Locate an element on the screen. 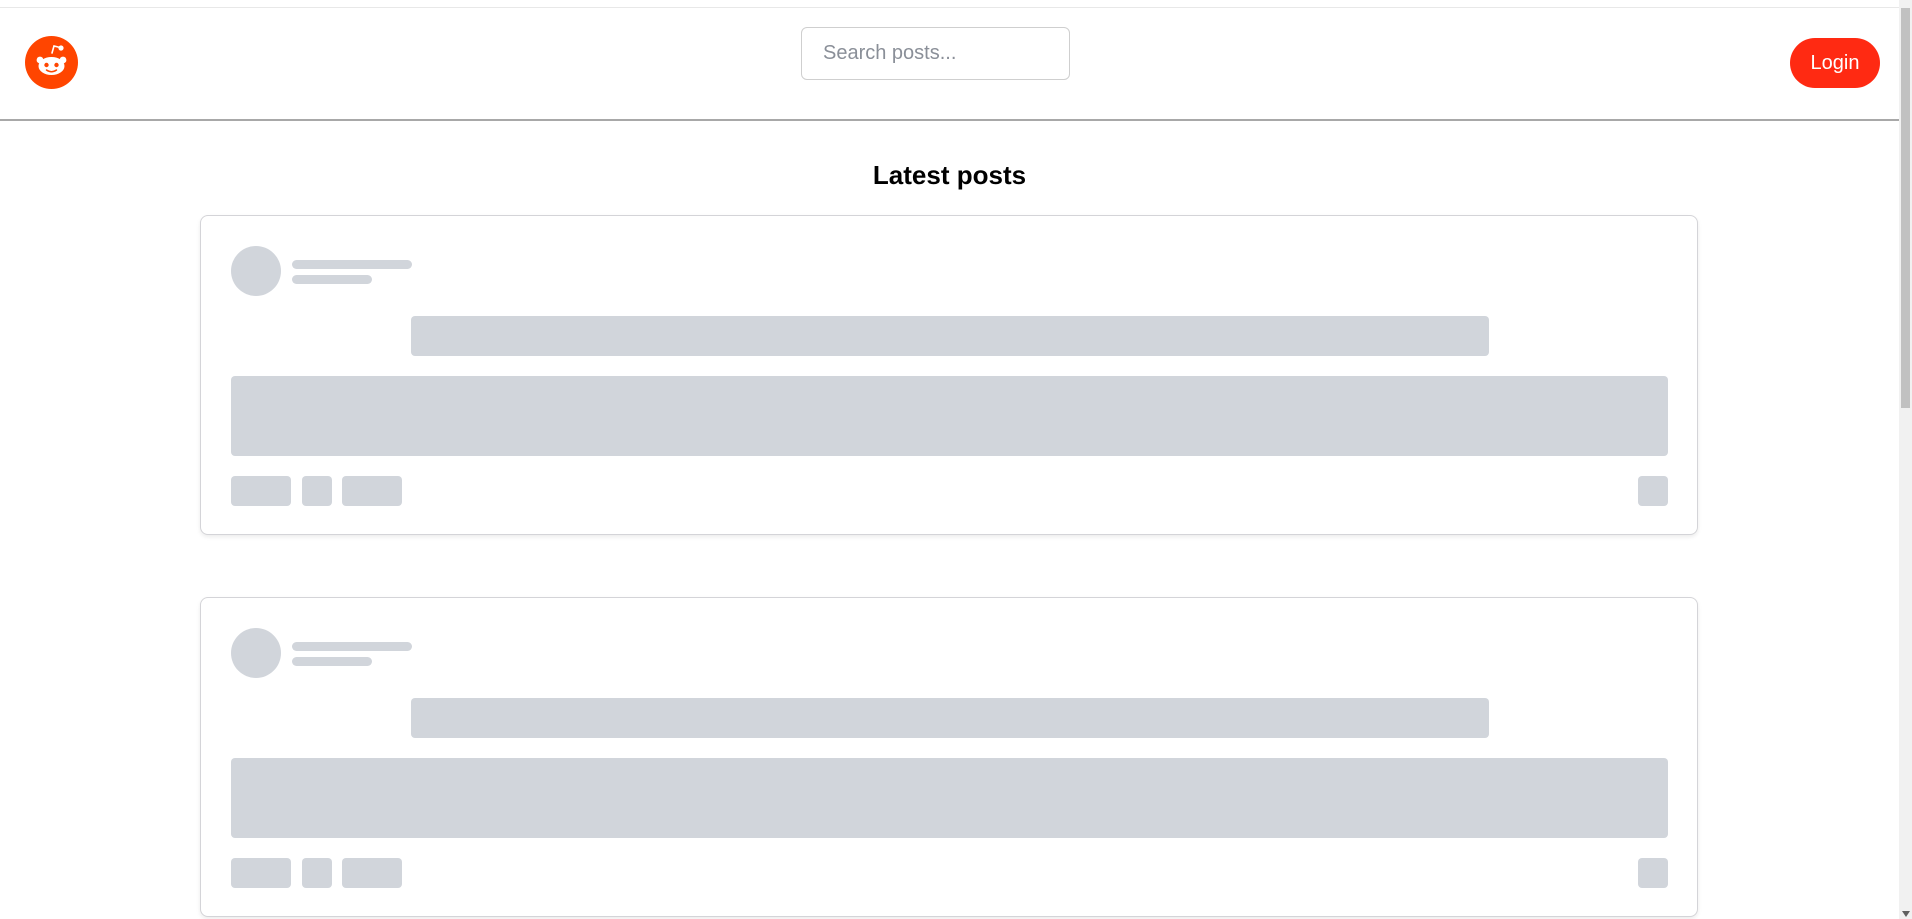 The width and height of the screenshot is (1912, 919). page-title: Latest posts is located at coordinates (949, 175).